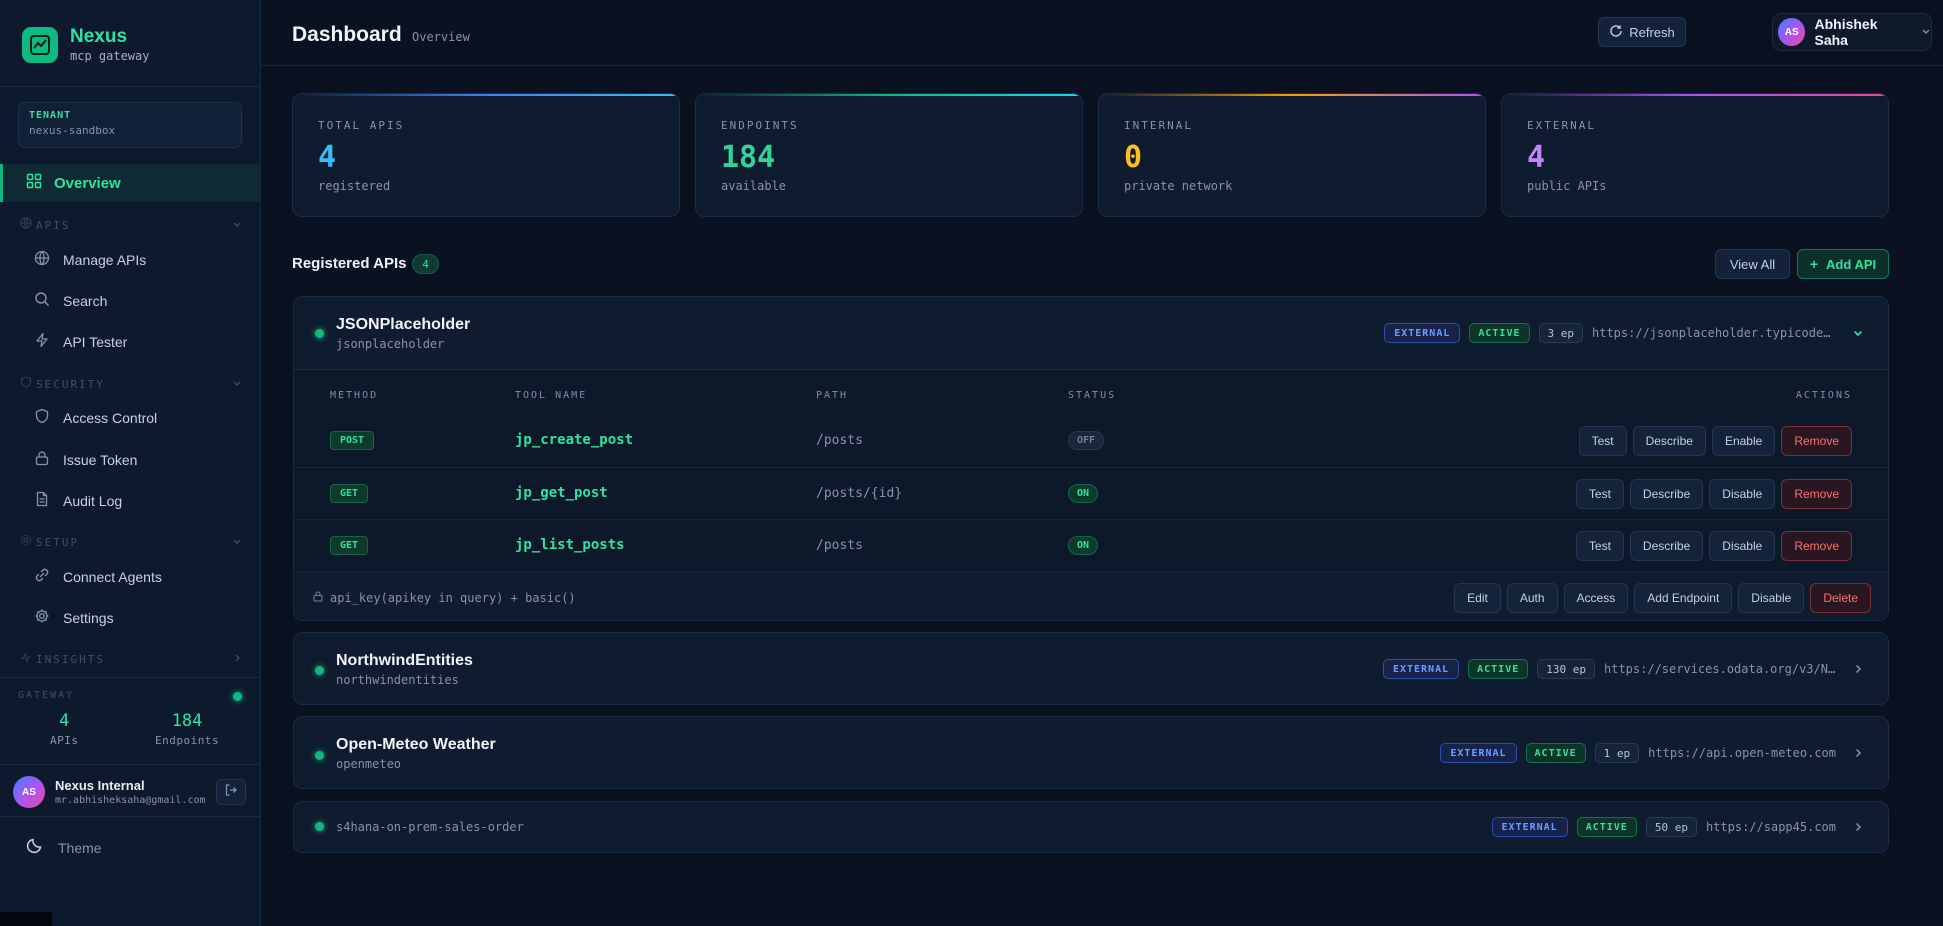 This screenshot has height=926, width=1943. What do you see at coordinates (29, 792) in the screenshot?
I see `avatar: AS` at bounding box center [29, 792].